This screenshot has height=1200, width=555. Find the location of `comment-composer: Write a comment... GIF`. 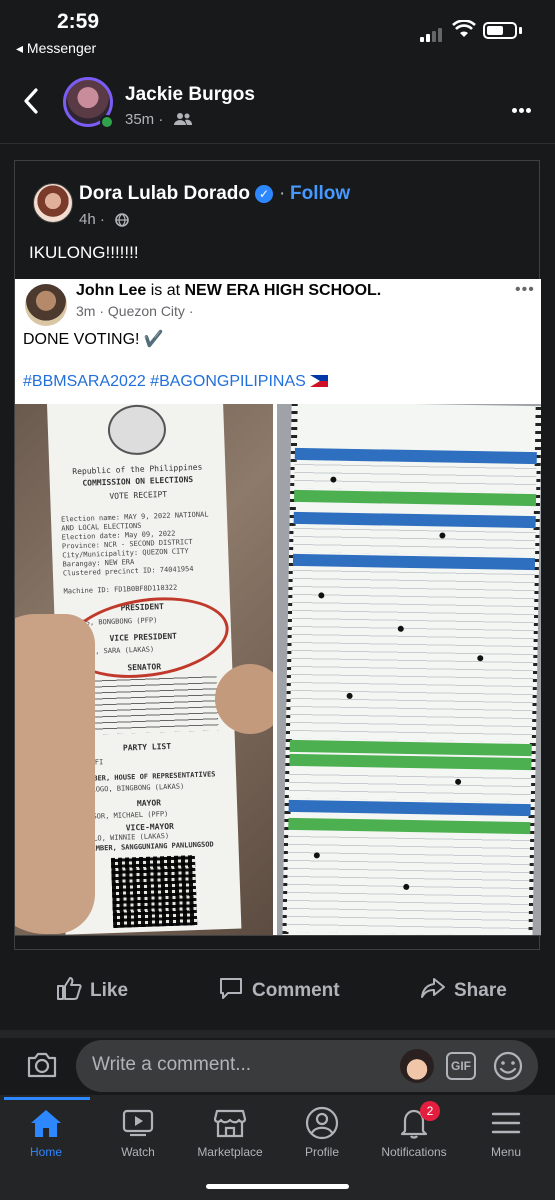

comment-composer: Write a comment... GIF is located at coordinates (277, 1066).